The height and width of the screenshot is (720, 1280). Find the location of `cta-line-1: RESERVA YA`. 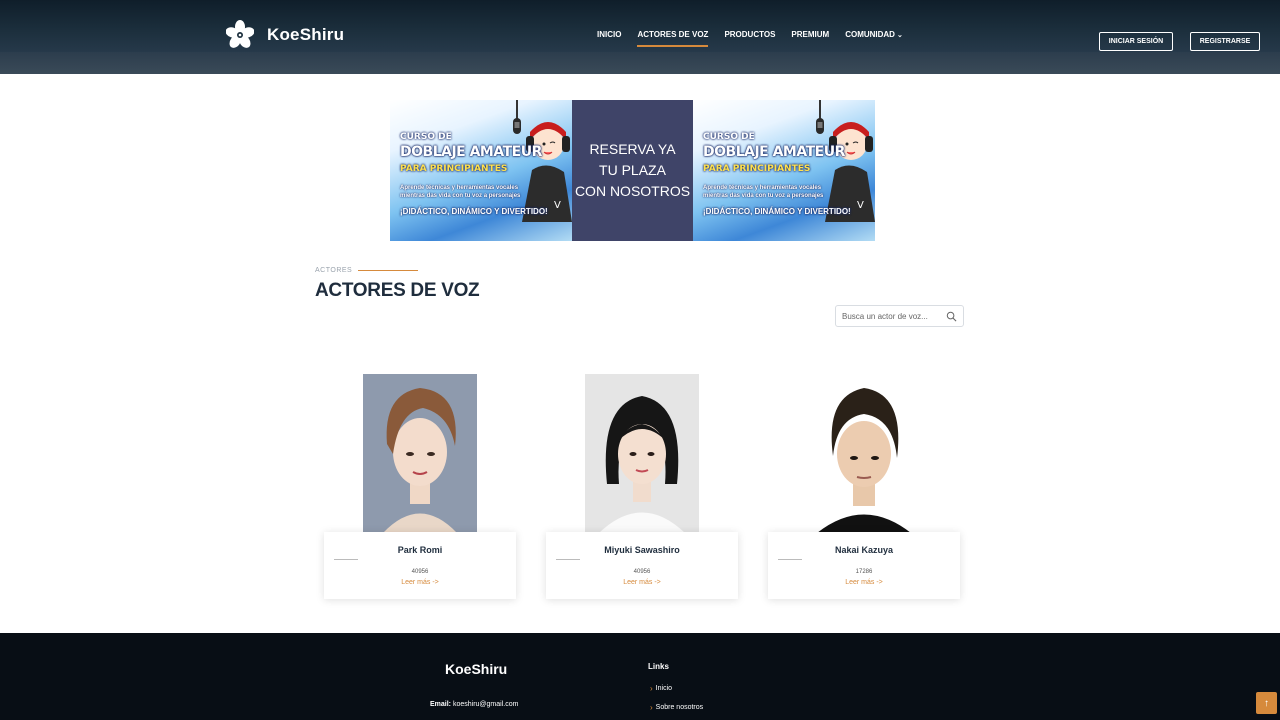

cta-line-1: RESERVA YA is located at coordinates (632, 149).